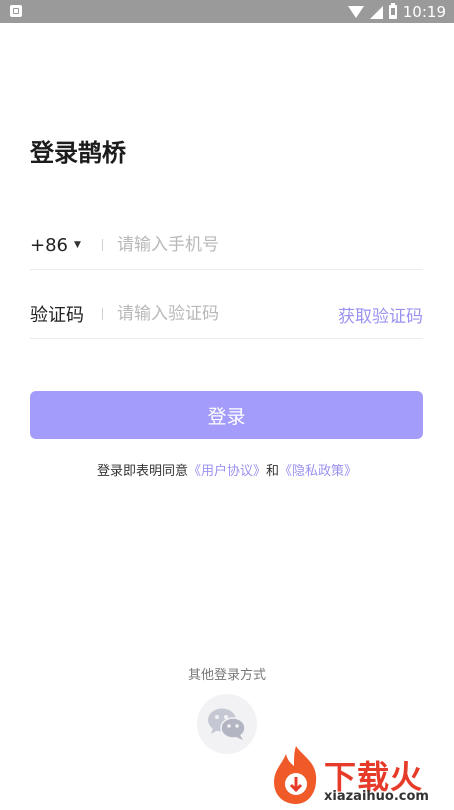 The image size is (454, 810). Describe the element at coordinates (355, 12) in the screenshot. I see `wifi-icon` at that location.